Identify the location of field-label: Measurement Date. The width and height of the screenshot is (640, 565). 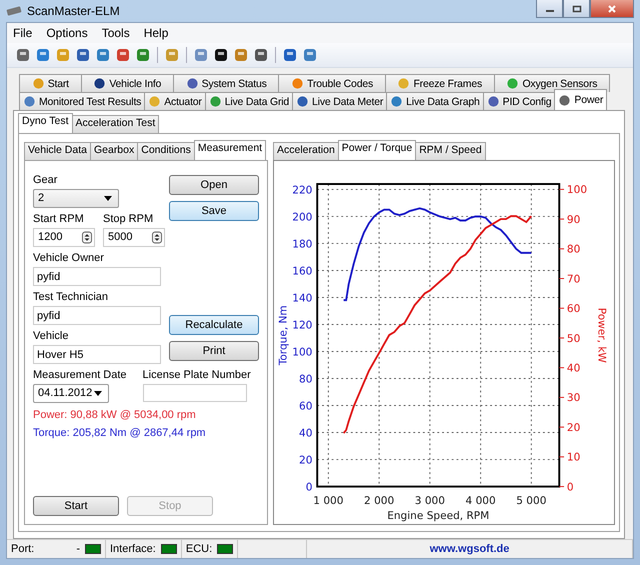
(80, 375).